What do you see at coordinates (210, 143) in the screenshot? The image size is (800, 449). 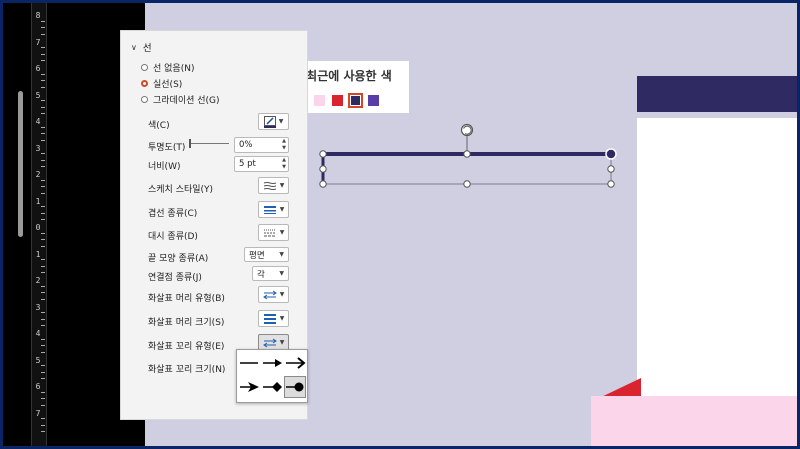 I see `transparency-slider-track` at bounding box center [210, 143].